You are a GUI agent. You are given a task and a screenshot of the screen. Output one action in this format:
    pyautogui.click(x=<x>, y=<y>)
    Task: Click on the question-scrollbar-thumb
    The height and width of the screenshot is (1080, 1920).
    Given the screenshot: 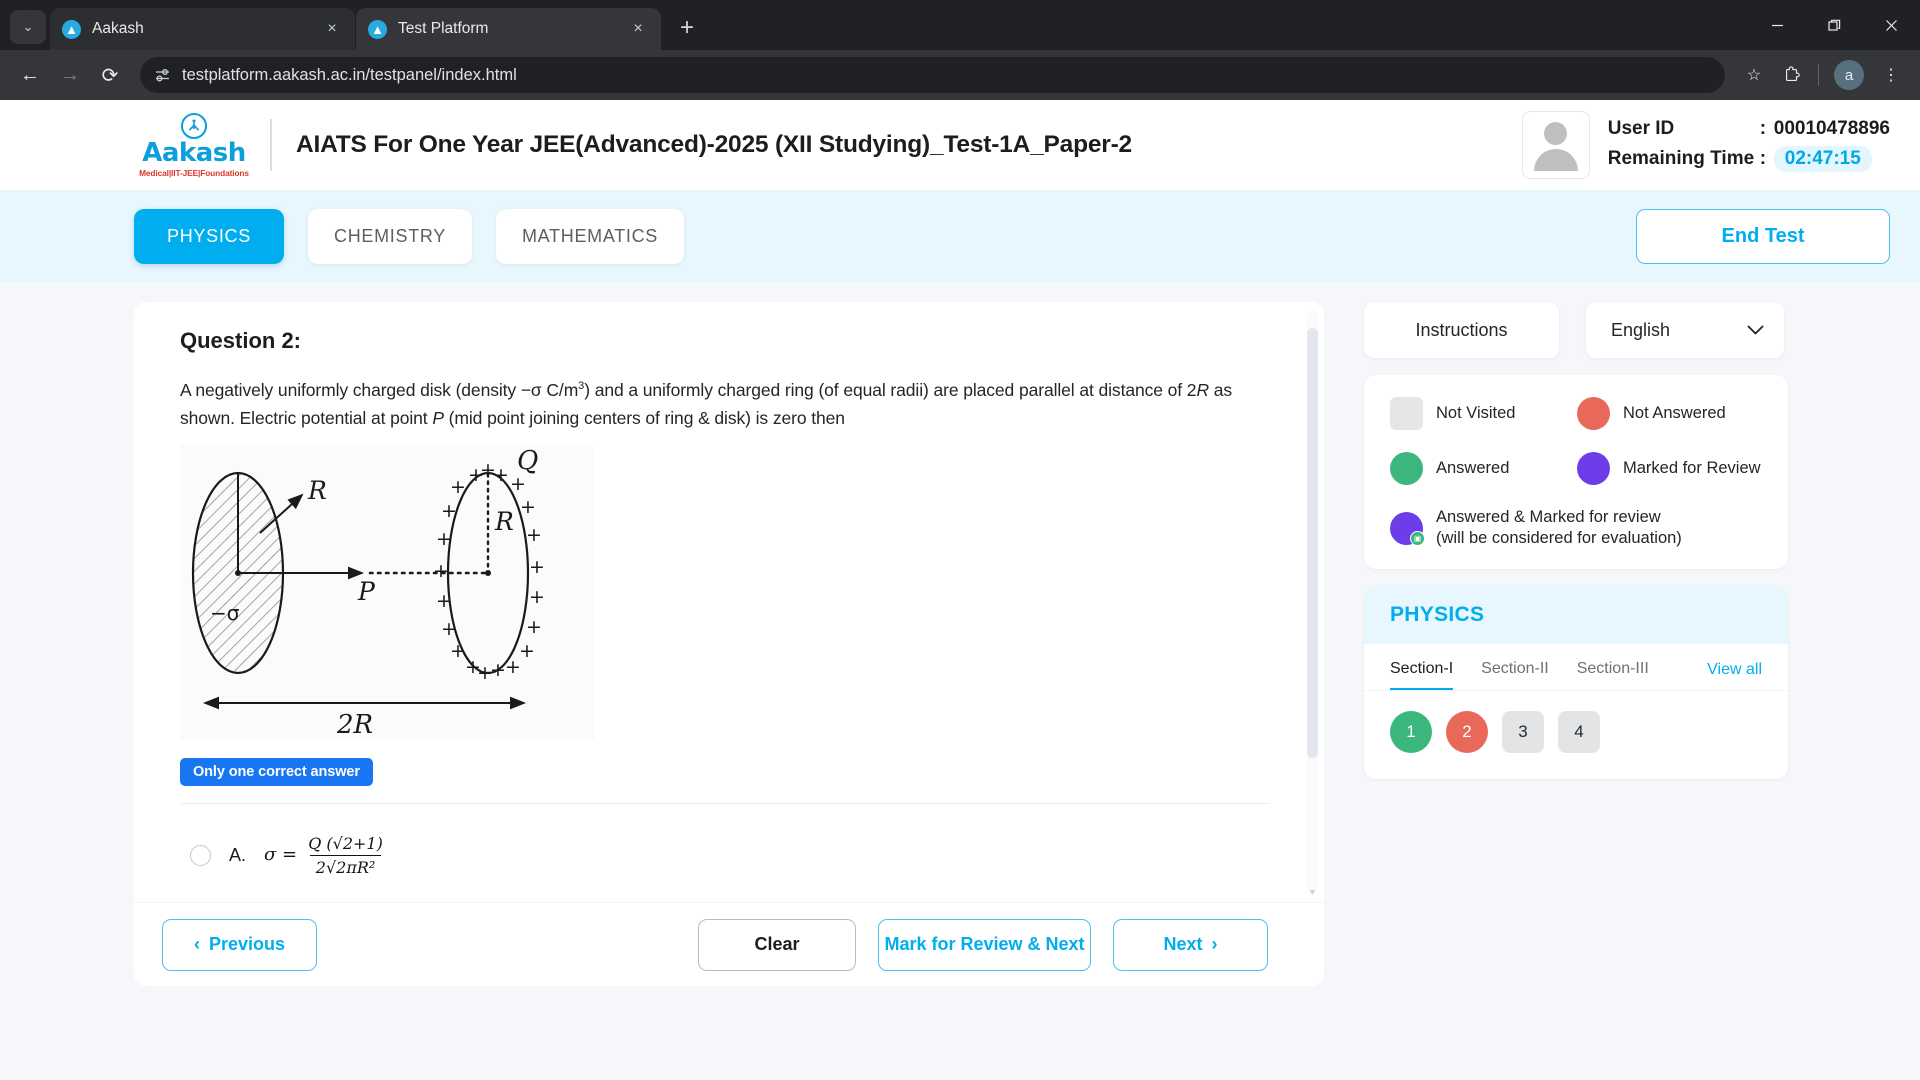 What is the action you would take?
    pyautogui.click(x=1312, y=543)
    